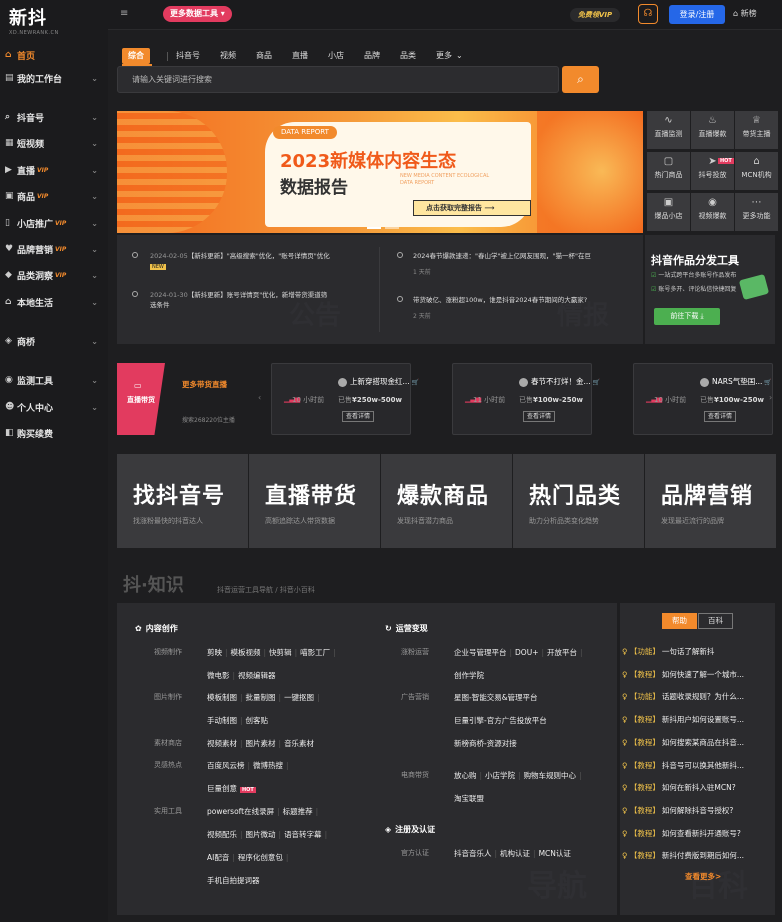  What do you see at coordinates (712, 212) in the screenshot?
I see `tool-item: ◉ 视频爆款` at bounding box center [712, 212].